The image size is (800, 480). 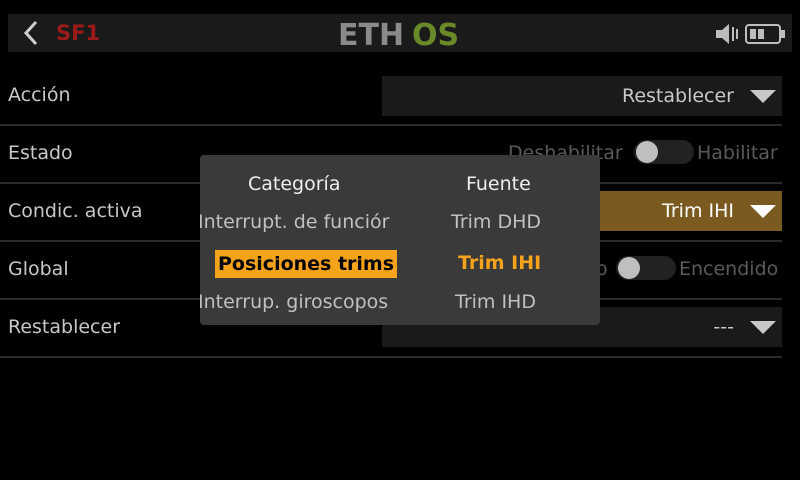 I want to click on battery-icon, so click(x=765, y=34).